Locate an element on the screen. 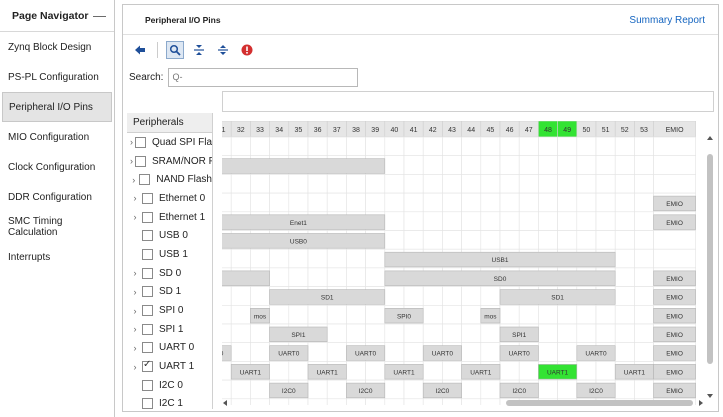  pin-assignment-bar: SPI1 is located at coordinates (298, 334).